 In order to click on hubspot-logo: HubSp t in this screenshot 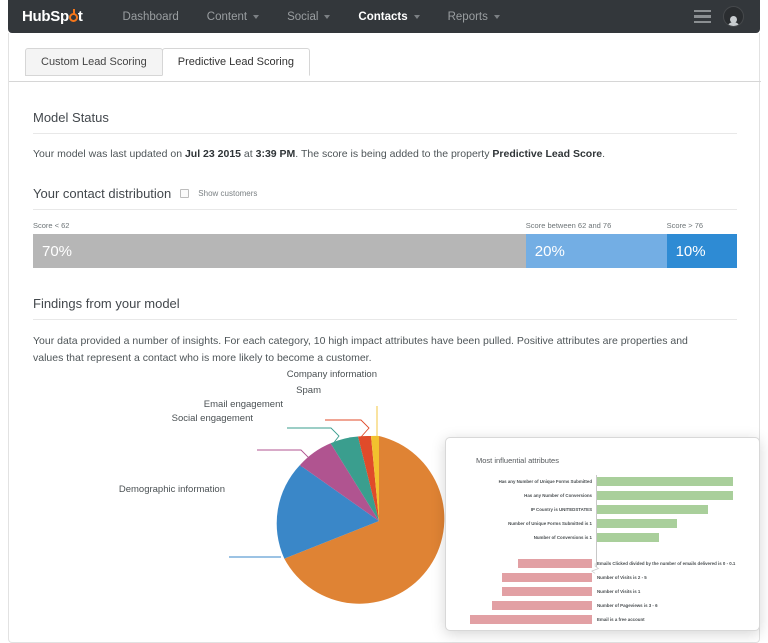, I will do `click(52, 16)`.